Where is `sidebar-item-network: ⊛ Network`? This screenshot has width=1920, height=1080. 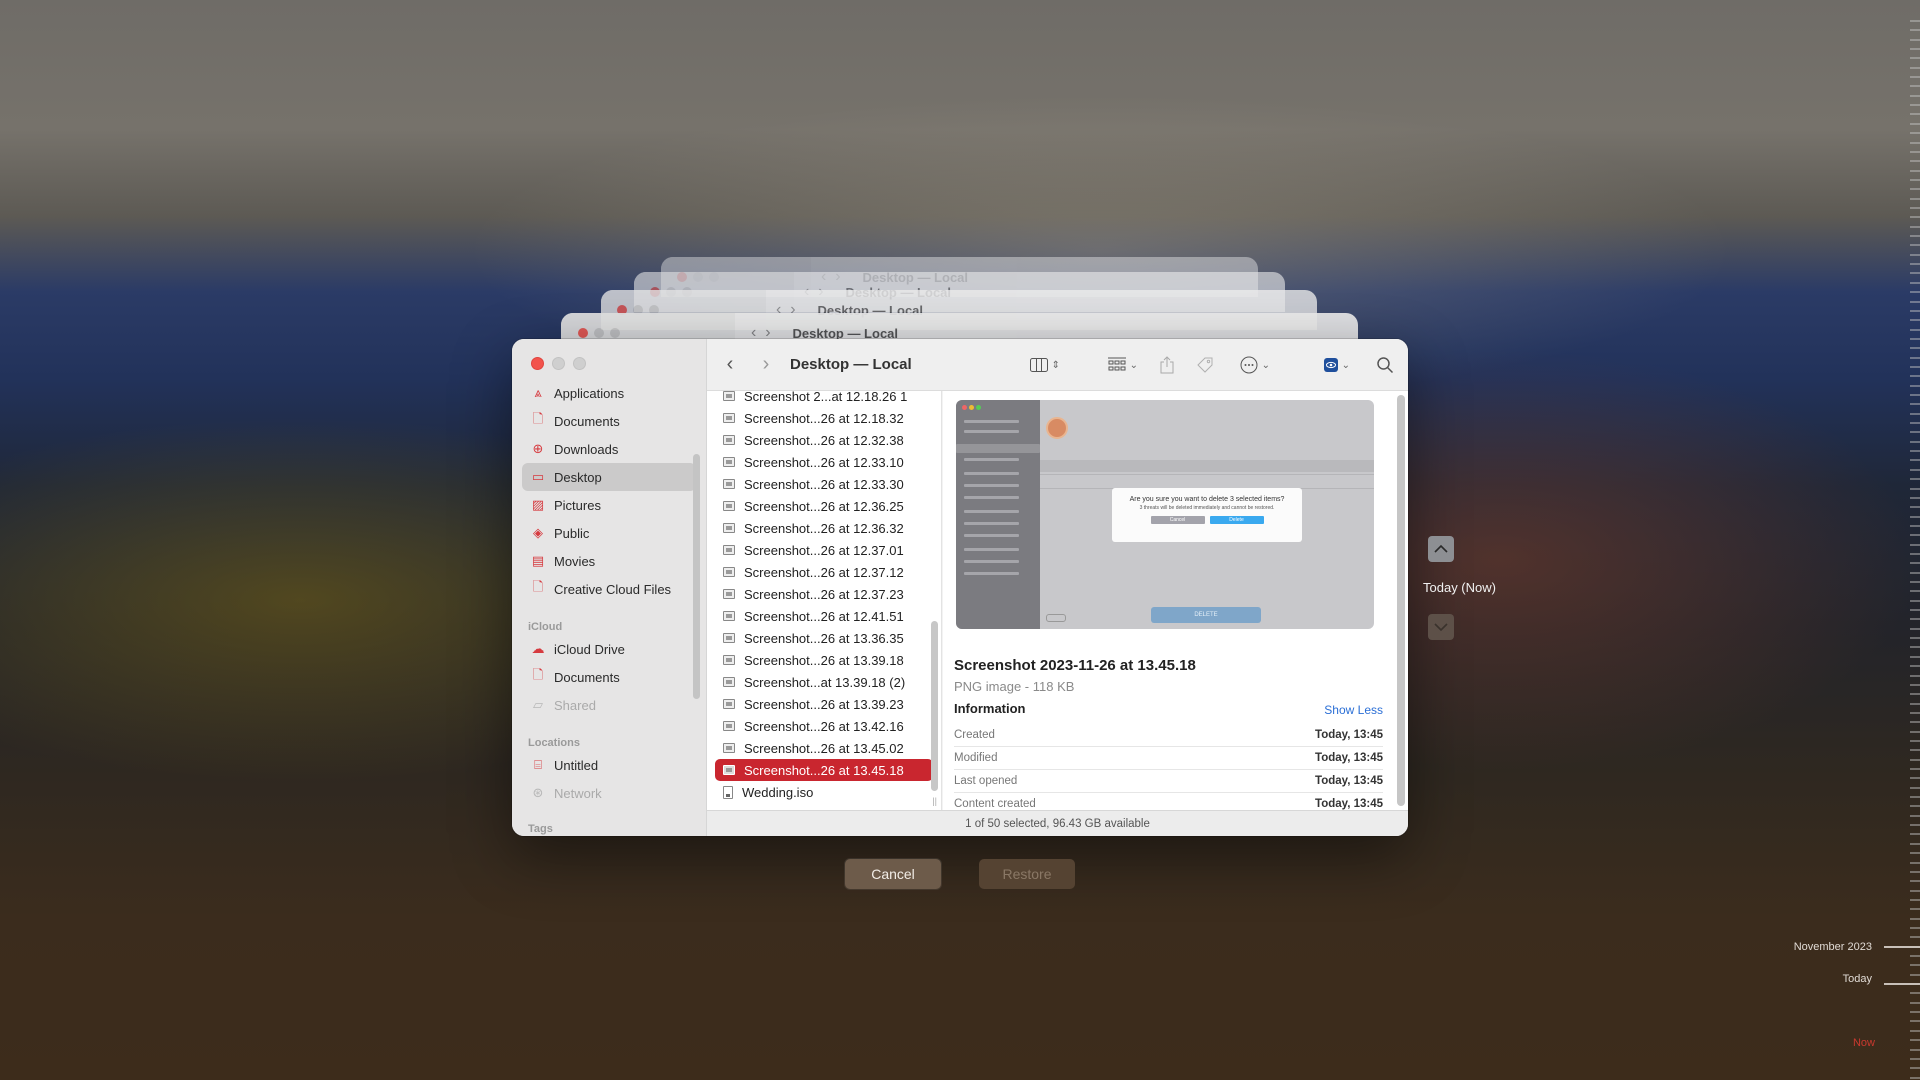 sidebar-item-network: ⊛ Network is located at coordinates (609, 793).